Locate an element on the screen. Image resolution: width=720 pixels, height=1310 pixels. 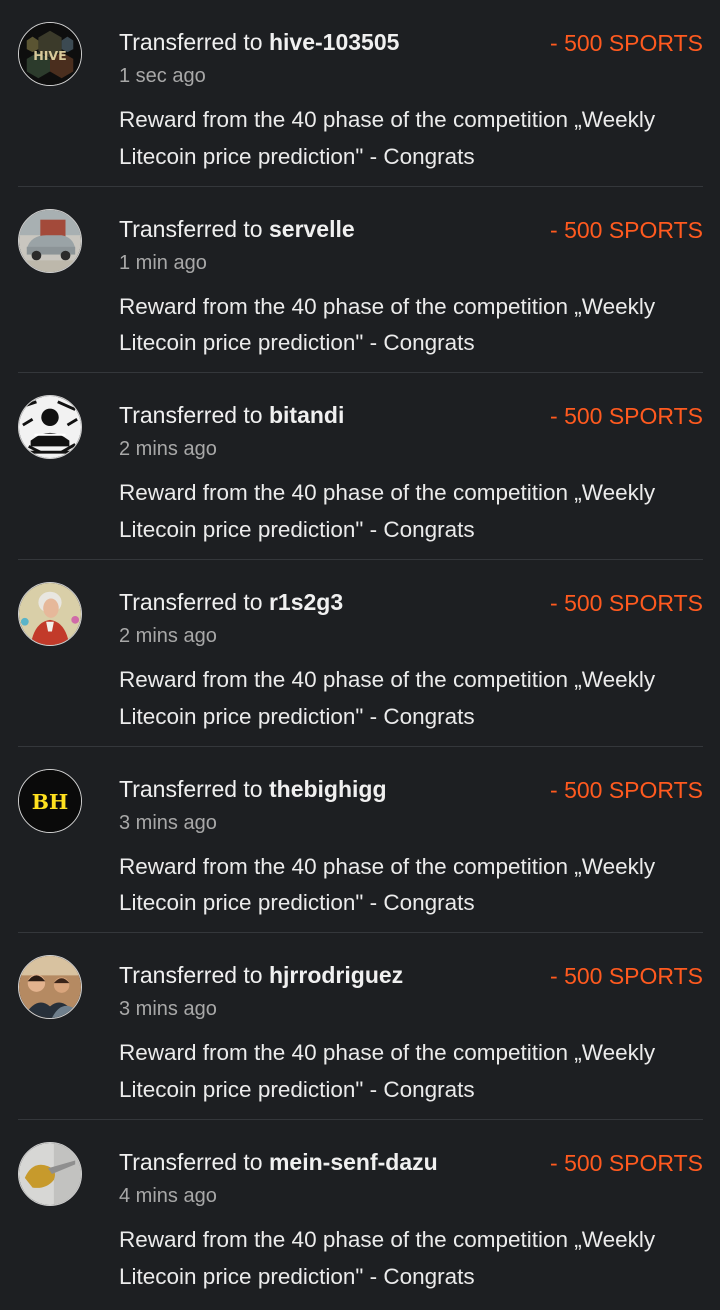
transfer-title: Transferred to hjrrodriguez is located at coordinates (261, 975).